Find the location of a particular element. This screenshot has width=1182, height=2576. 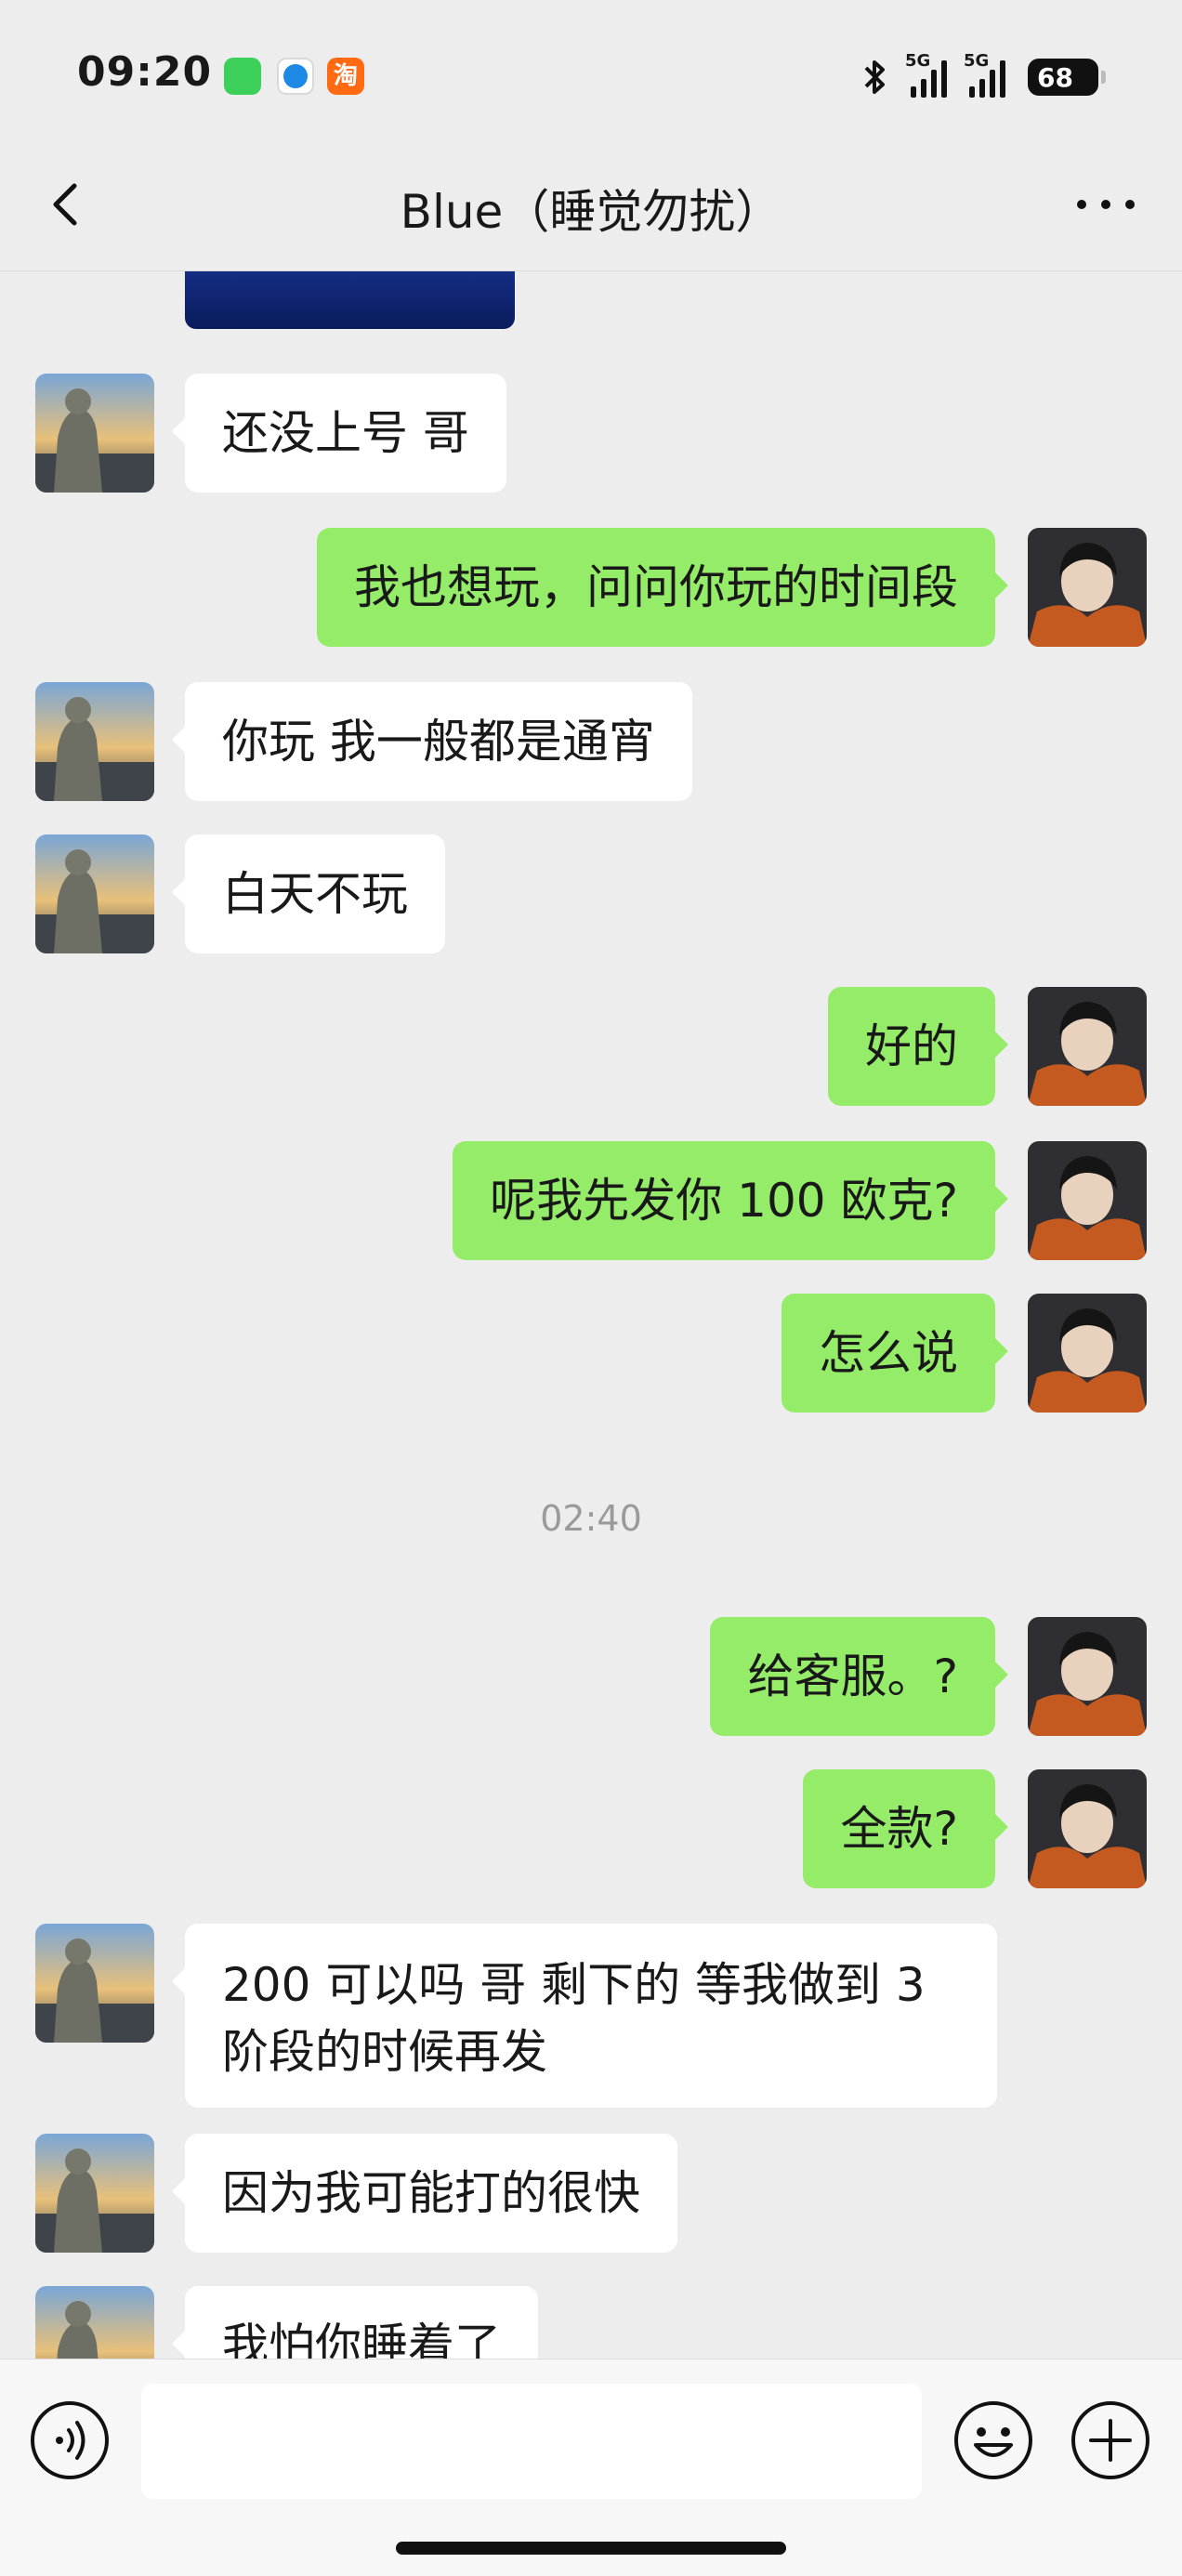

chat-title: Blue（睡觉勿扰） is located at coordinates (591, 212).